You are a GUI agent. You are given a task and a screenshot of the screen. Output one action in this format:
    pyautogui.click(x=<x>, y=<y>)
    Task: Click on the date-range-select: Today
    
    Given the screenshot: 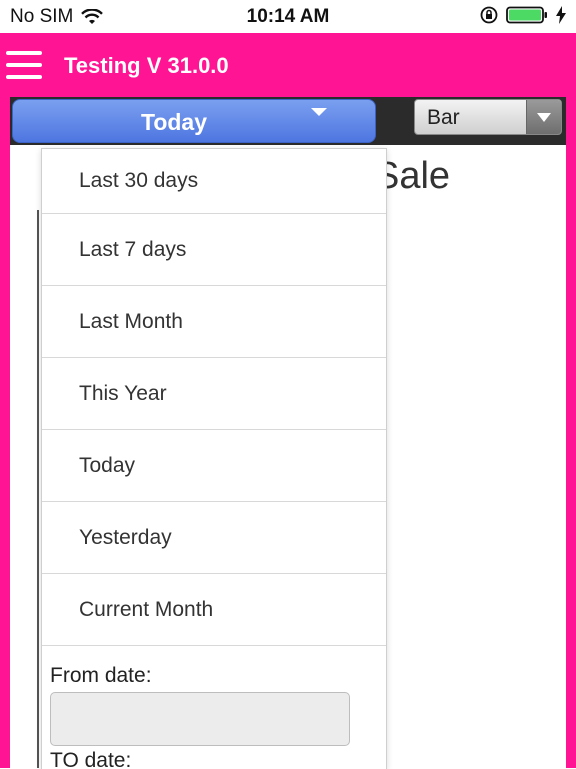 What is the action you would take?
    pyautogui.click(x=194, y=121)
    